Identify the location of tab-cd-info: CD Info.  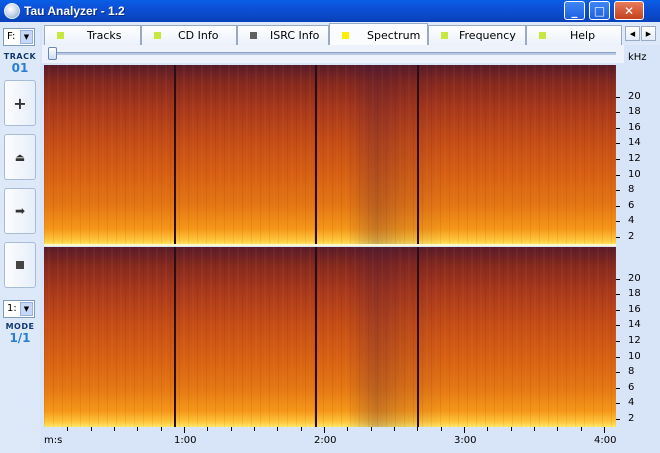
(189, 35).